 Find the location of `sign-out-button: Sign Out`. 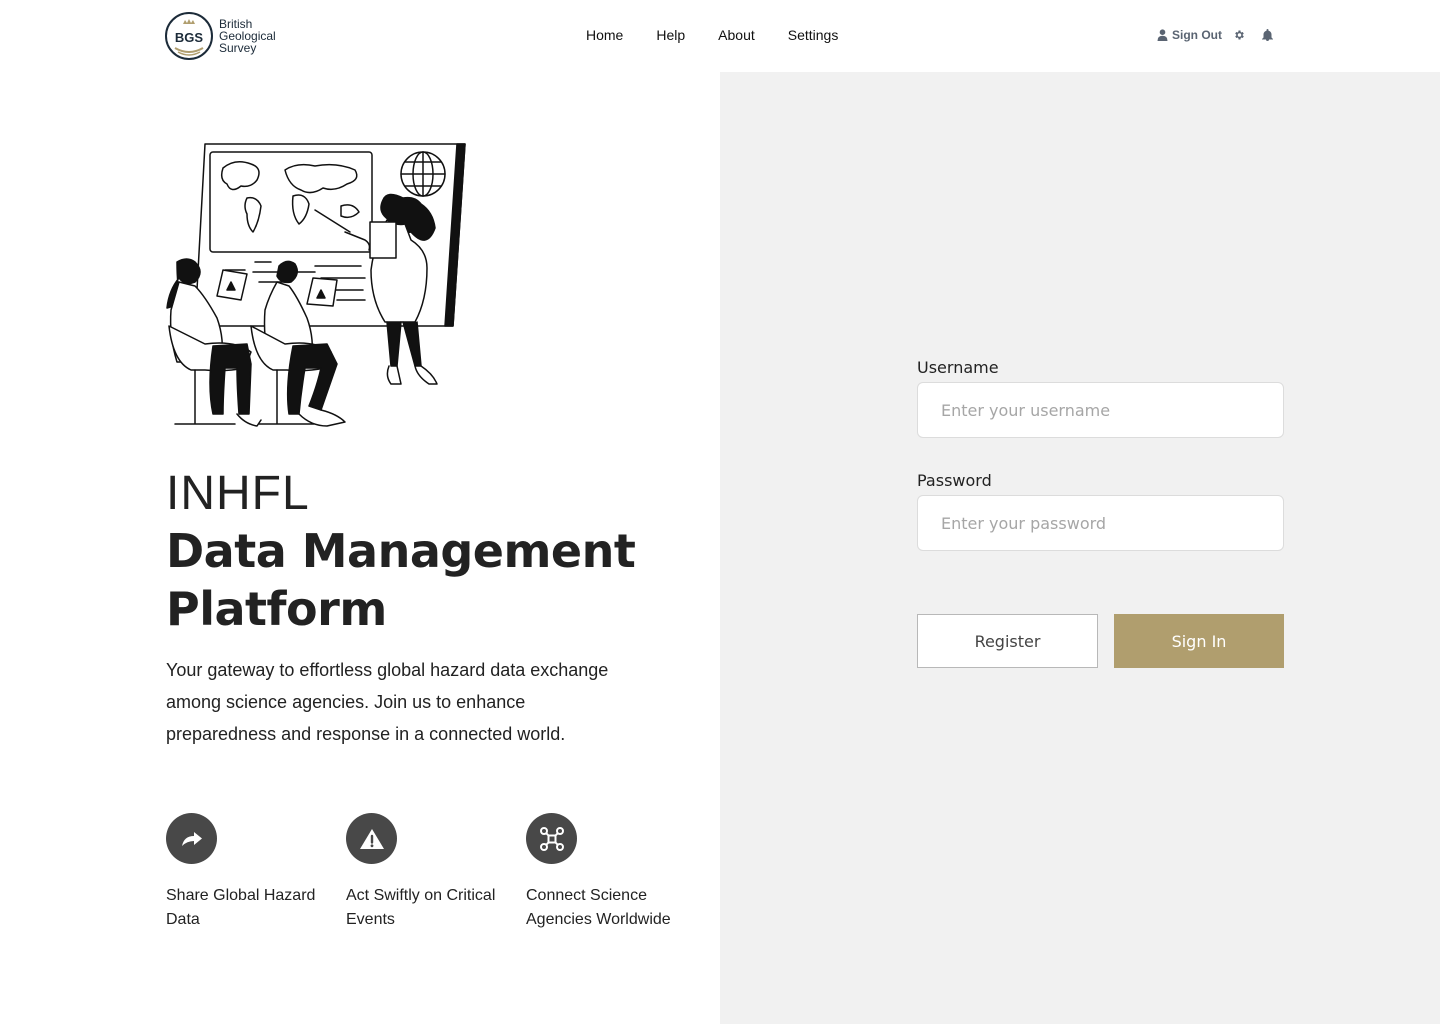

sign-out-button: Sign Out is located at coordinates (1189, 35).